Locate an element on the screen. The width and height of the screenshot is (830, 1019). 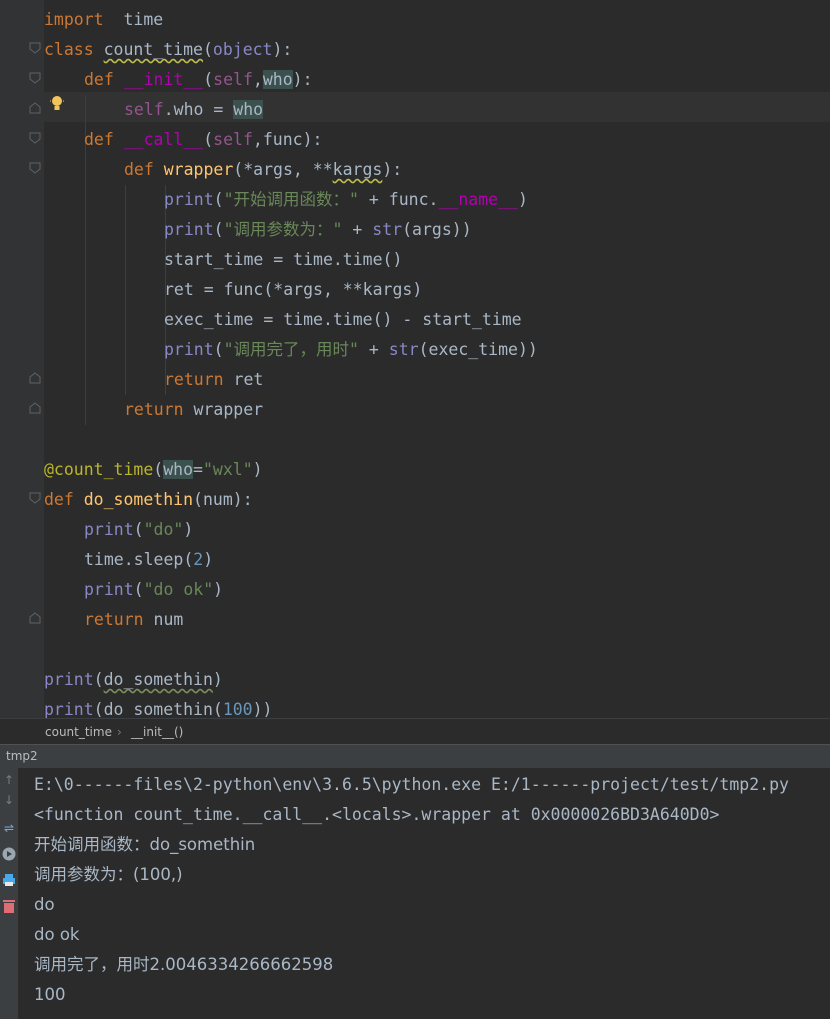
code-token: , is located at coordinates (257, 79).